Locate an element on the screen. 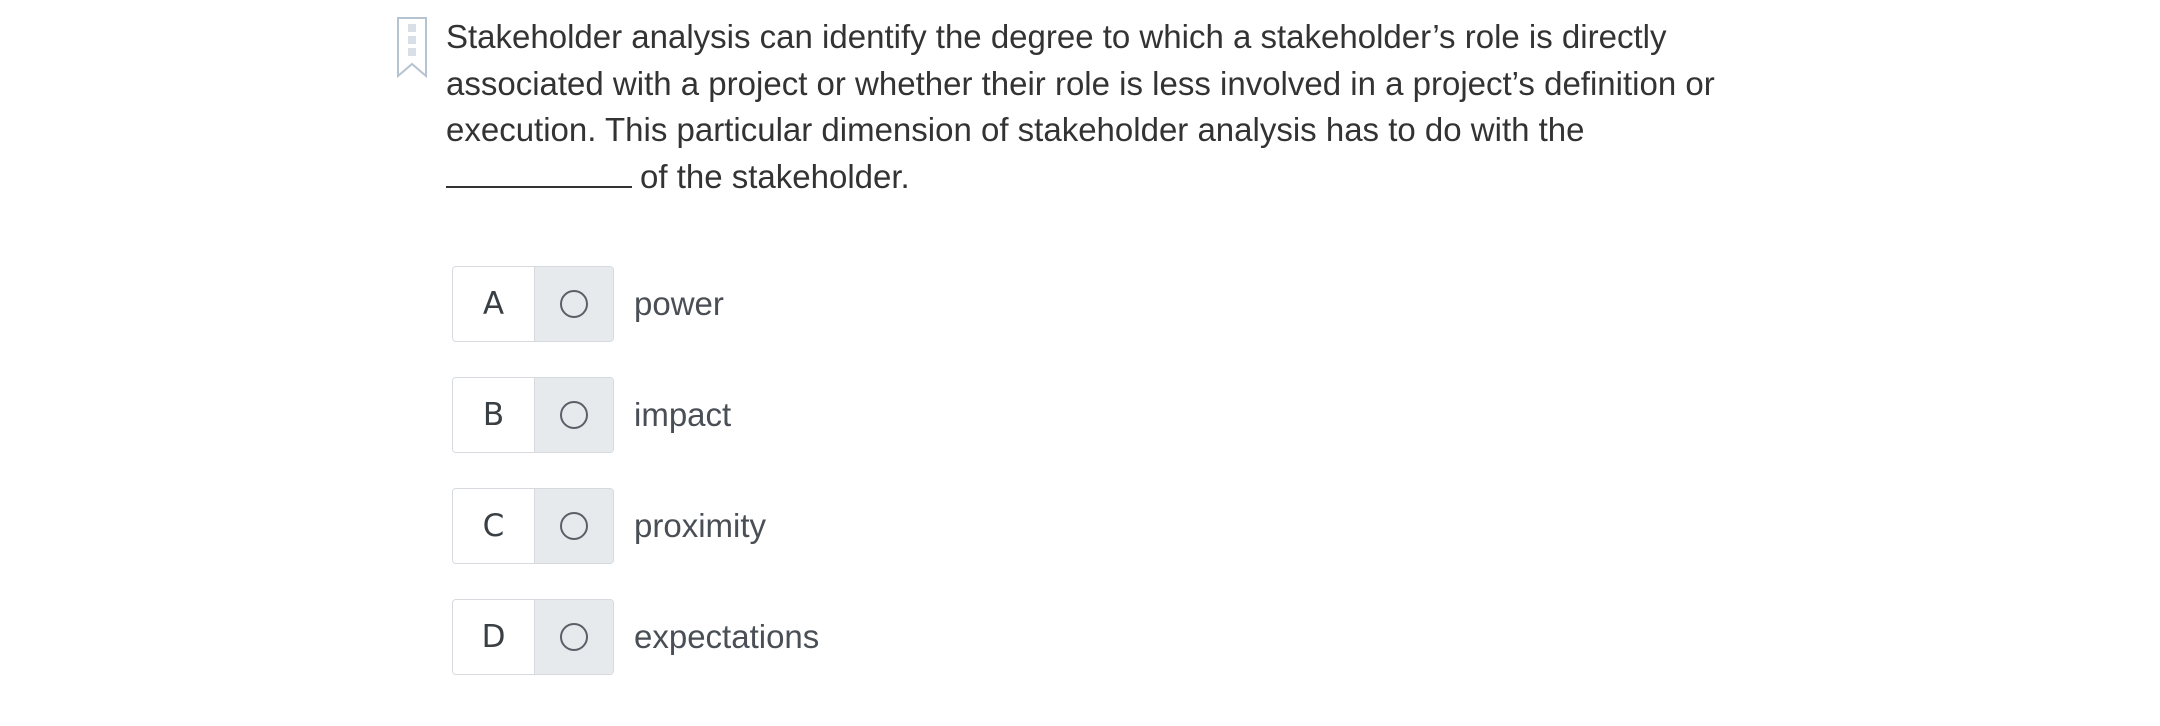  option-a: A power is located at coordinates (588, 304).